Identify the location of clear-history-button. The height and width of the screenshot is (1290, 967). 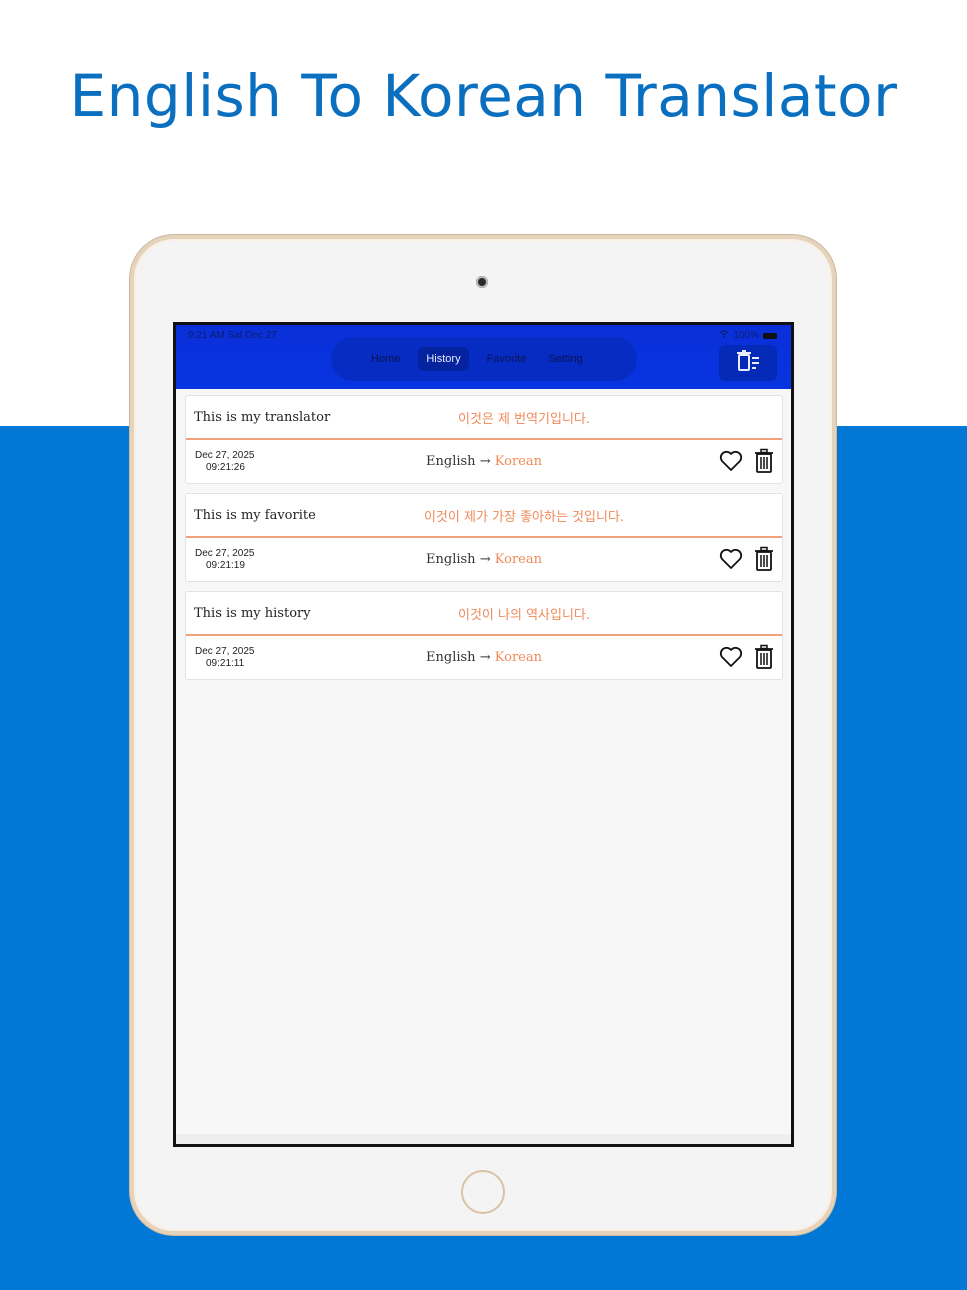
(748, 363).